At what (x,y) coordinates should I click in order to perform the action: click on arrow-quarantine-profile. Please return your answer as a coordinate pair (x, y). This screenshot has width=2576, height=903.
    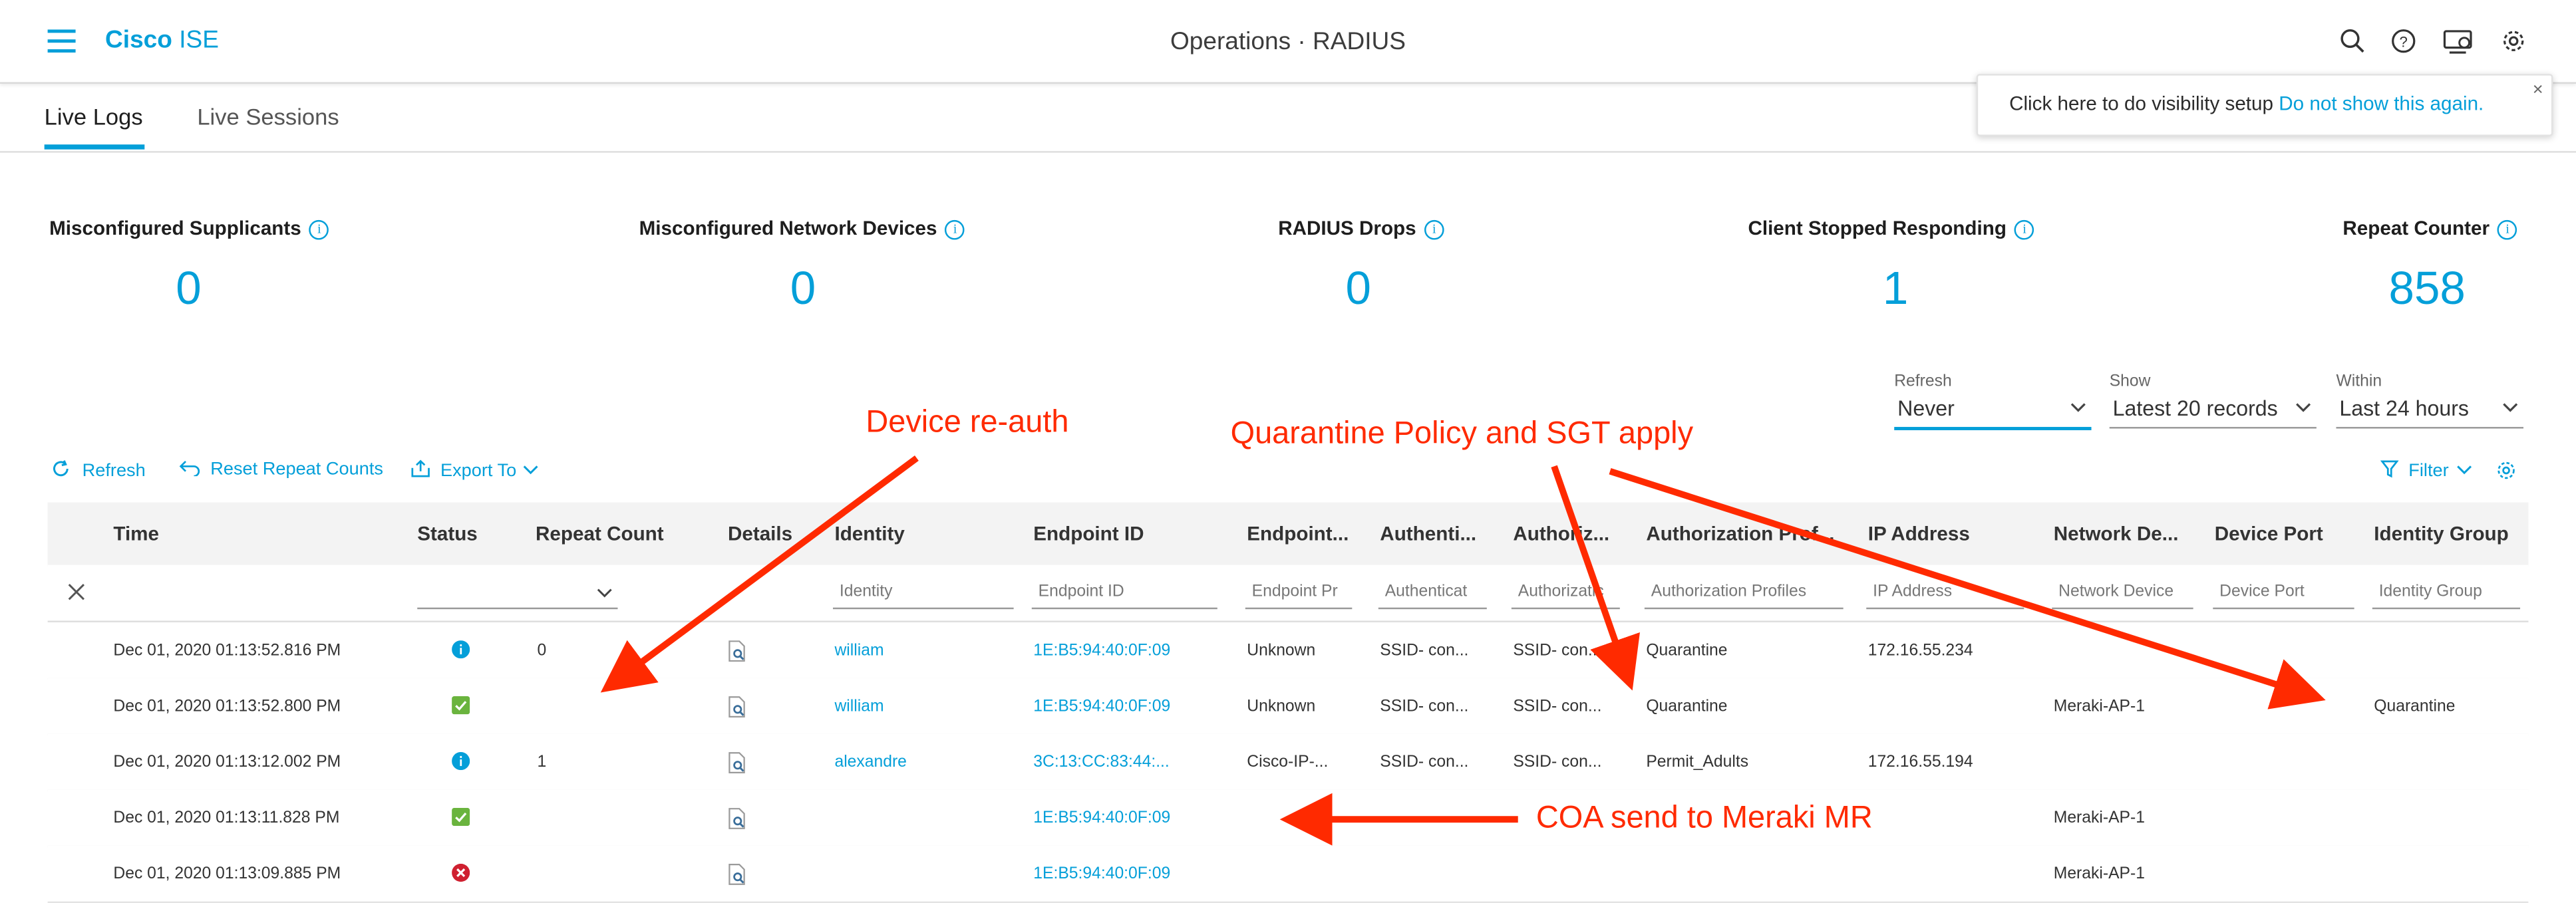
    Looking at the image, I should click on (1595, 578).